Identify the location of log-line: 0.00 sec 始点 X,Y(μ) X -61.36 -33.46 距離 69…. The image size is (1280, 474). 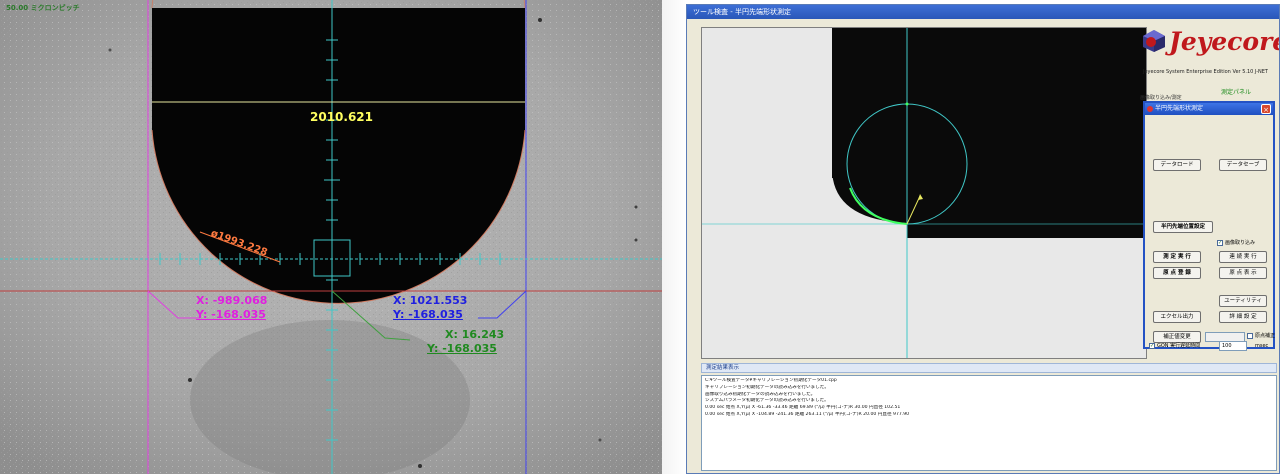
(803, 408).